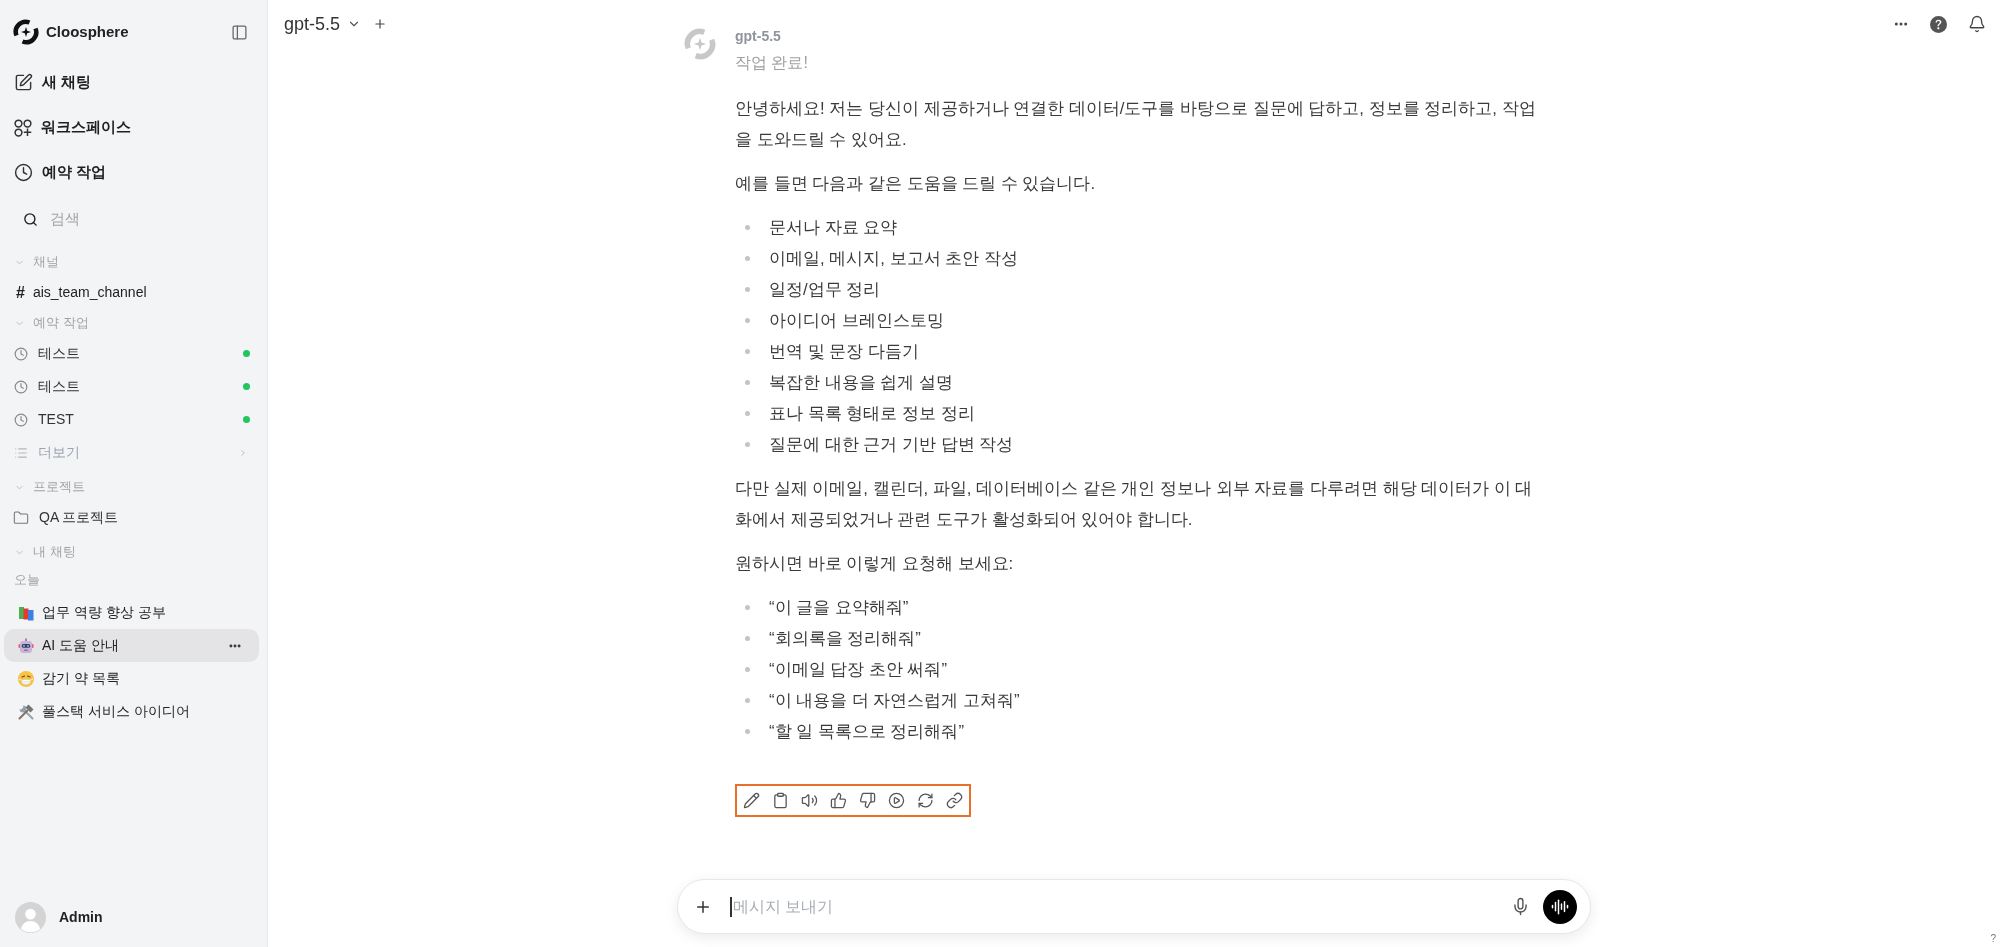 This screenshot has height=947, width=2000. I want to click on add-model-button, so click(380, 24).